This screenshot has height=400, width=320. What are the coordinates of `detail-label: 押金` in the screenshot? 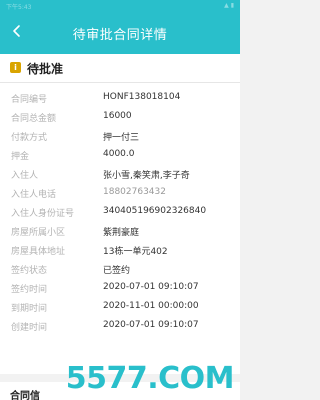 It's located at (20, 157).